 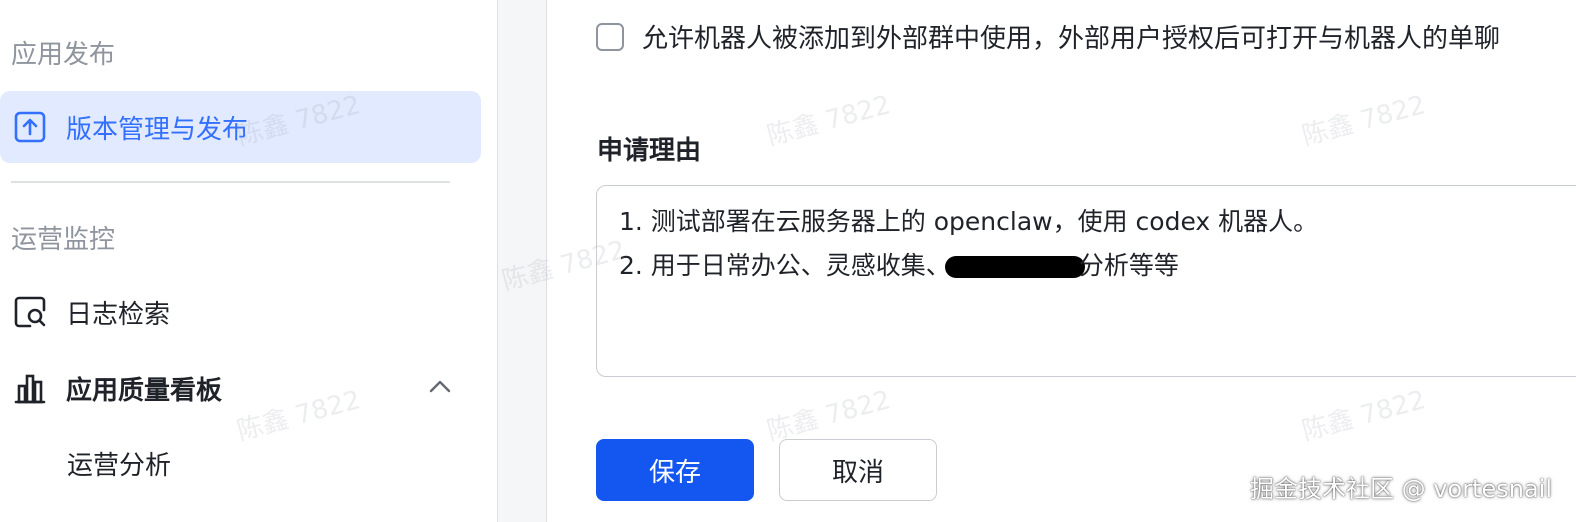 What do you see at coordinates (63, 55) in the screenshot?
I see `section-title-release: 应用发布` at bounding box center [63, 55].